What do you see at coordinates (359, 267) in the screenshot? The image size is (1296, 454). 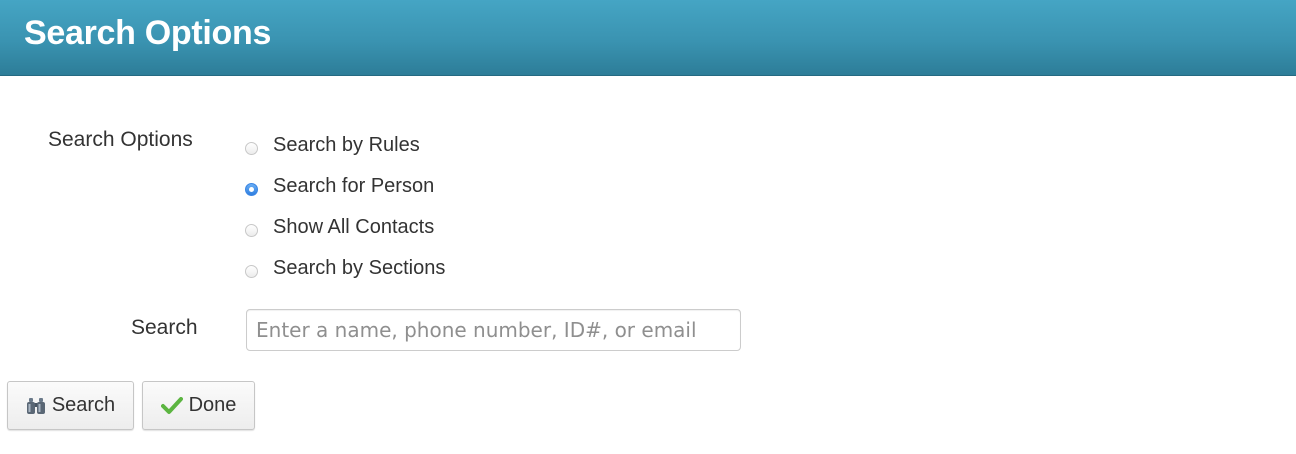 I see `radio-label: Search by Sections` at bounding box center [359, 267].